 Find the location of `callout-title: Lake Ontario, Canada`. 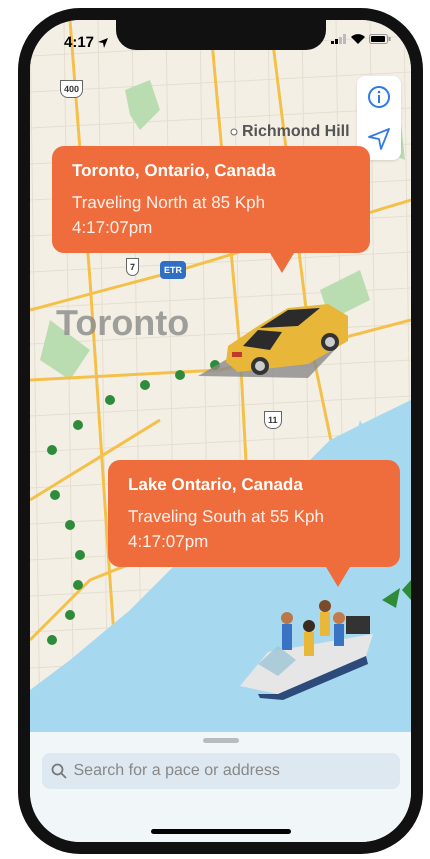

callout-title: Lake Ontario, Canada is located at coordinates (216, 485).